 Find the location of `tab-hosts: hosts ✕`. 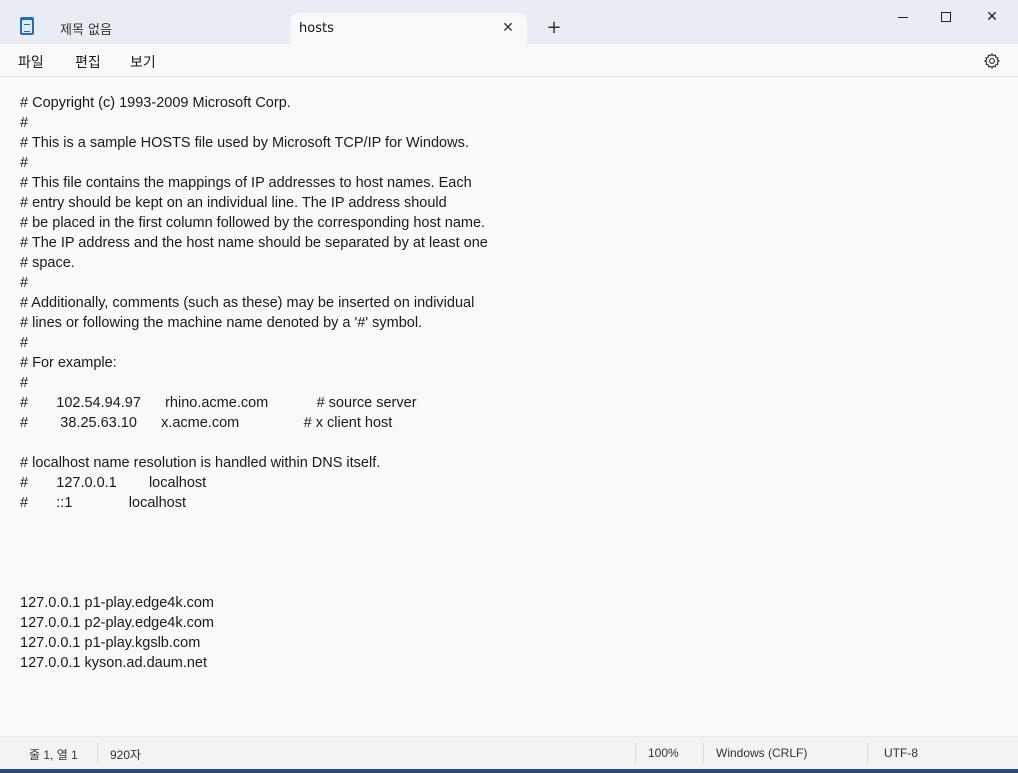

tab-hosts: hosts ✕ is located at coordinates (409, 28).